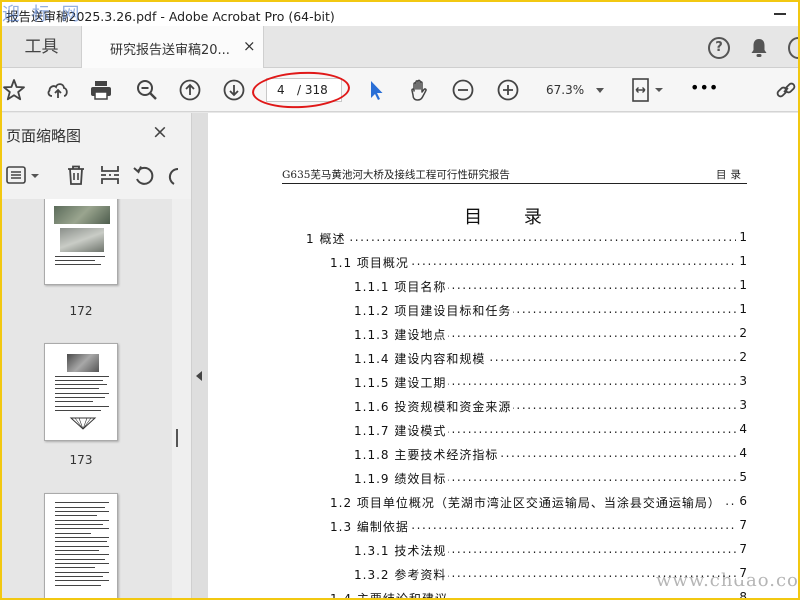  What do you see at coordinates (400, 90) in the screenshot?
I see `toolbar: 4 / 318 67.3% •••` at bounding box center [400, 90].